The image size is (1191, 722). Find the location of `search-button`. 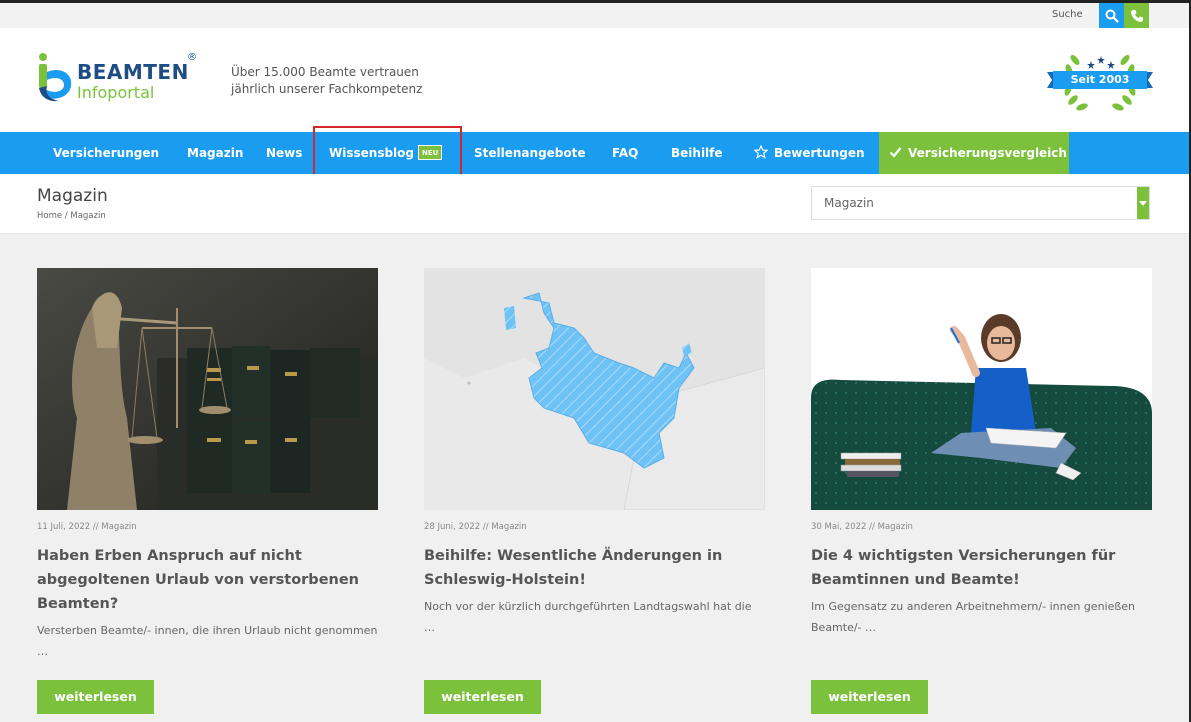

search-button is located at coordinates (1111, 15).